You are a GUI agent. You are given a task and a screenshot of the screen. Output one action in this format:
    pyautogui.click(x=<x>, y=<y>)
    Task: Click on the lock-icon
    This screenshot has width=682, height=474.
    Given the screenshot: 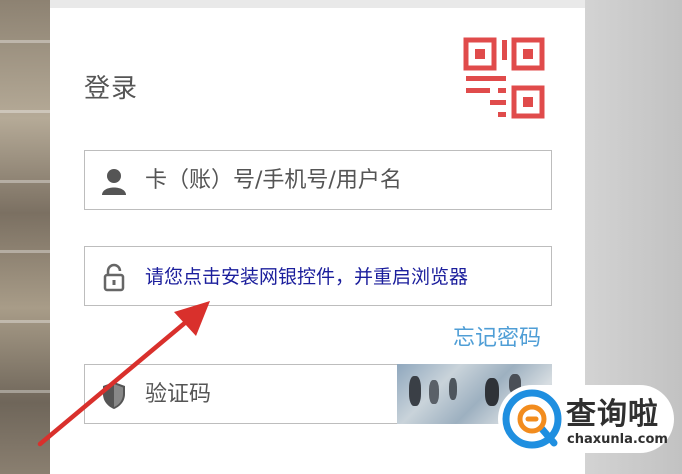 What is the action you would take?
    pyautogui.click(x=114, y=277)
    